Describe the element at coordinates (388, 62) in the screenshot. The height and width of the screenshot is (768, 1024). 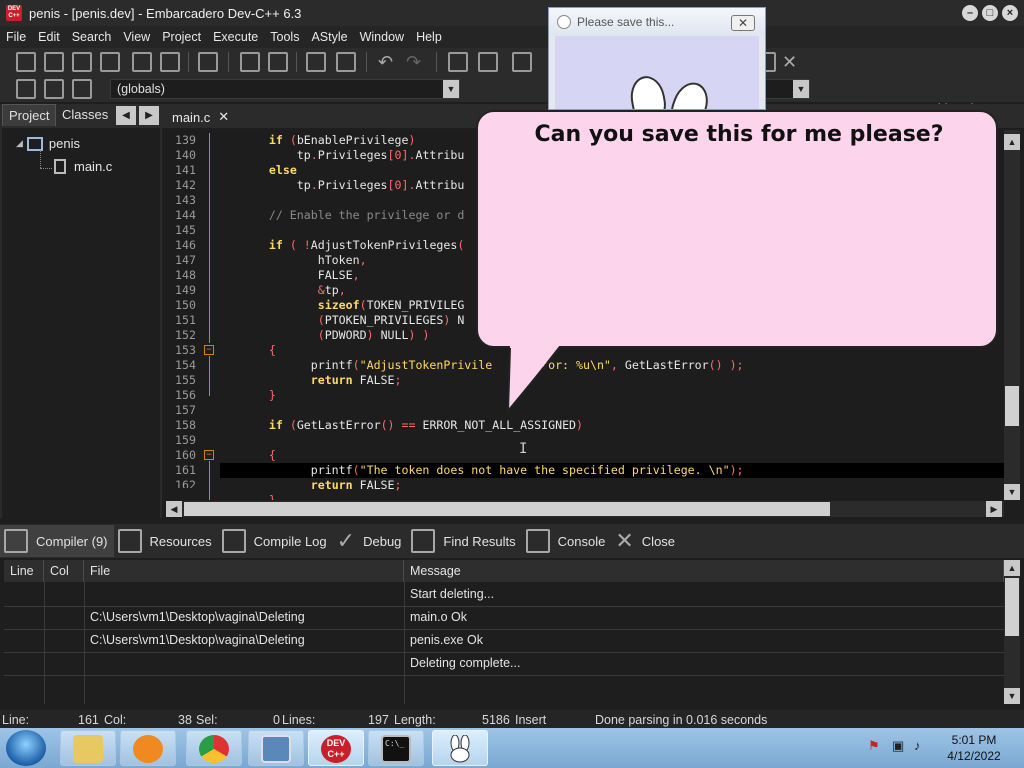
I see `undo-icon: ↶` at that location.